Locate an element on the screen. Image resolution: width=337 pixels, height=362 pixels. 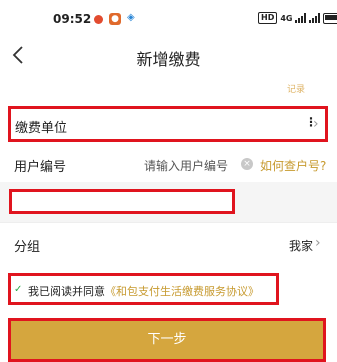
how-to-find-number-link: 如何查户号? is located at coordinates (293, 165).